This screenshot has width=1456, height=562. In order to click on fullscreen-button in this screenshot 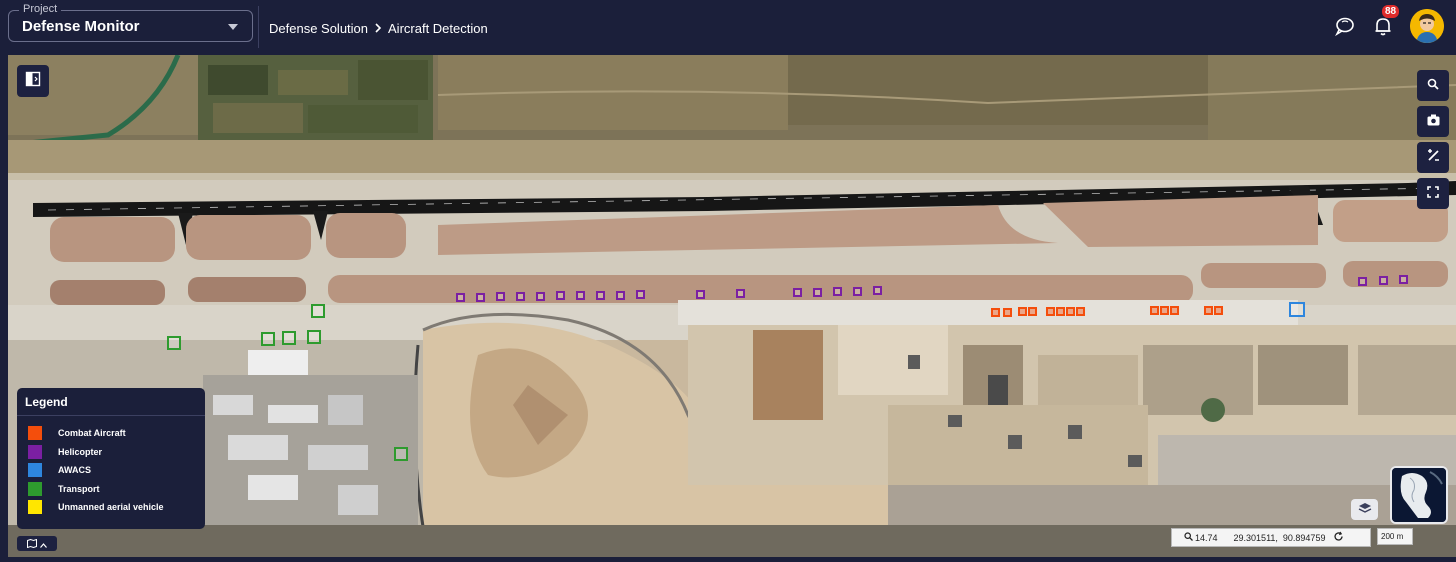, I will do `click(1433, 193)`.